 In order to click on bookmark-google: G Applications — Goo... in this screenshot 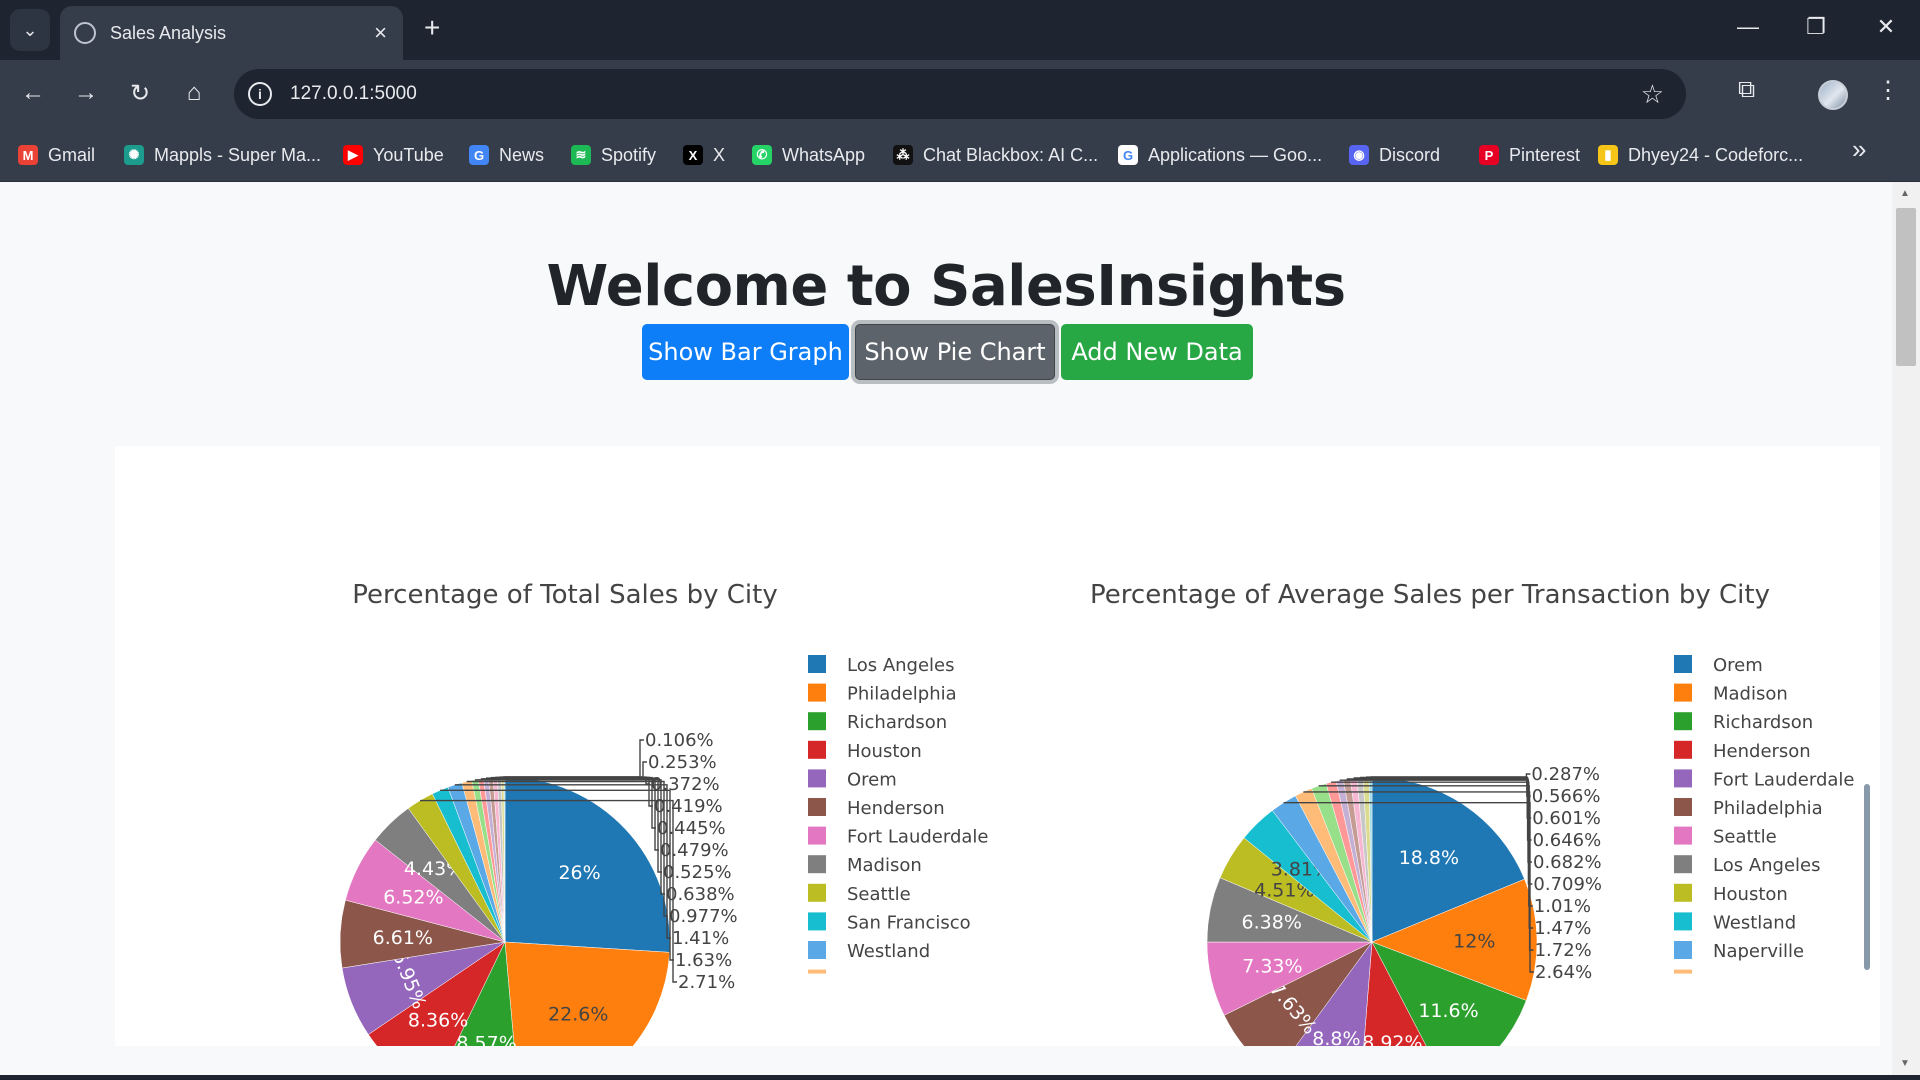, I will do `click(1220, 155)`.